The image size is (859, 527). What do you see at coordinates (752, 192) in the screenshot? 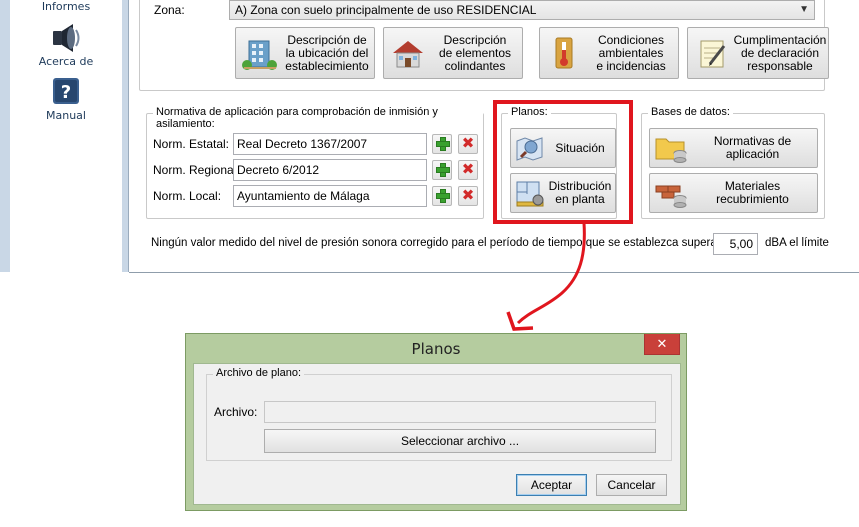
I see `button-label: Materiales recubrimiento` at bounding box center [752, 192].